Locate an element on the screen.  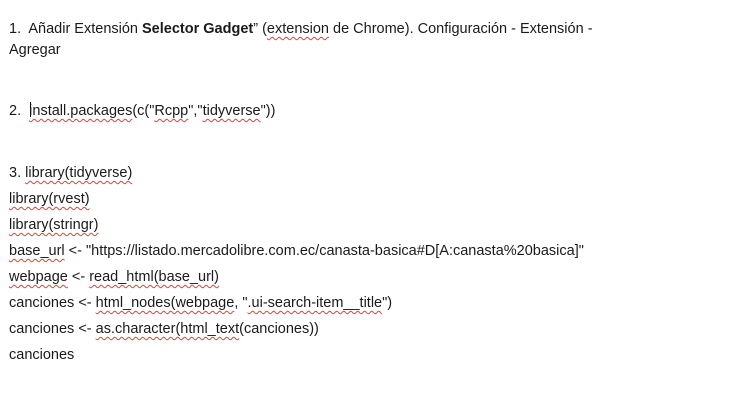
step3-line3: library(stringr) is located at coordinates (53, 225).